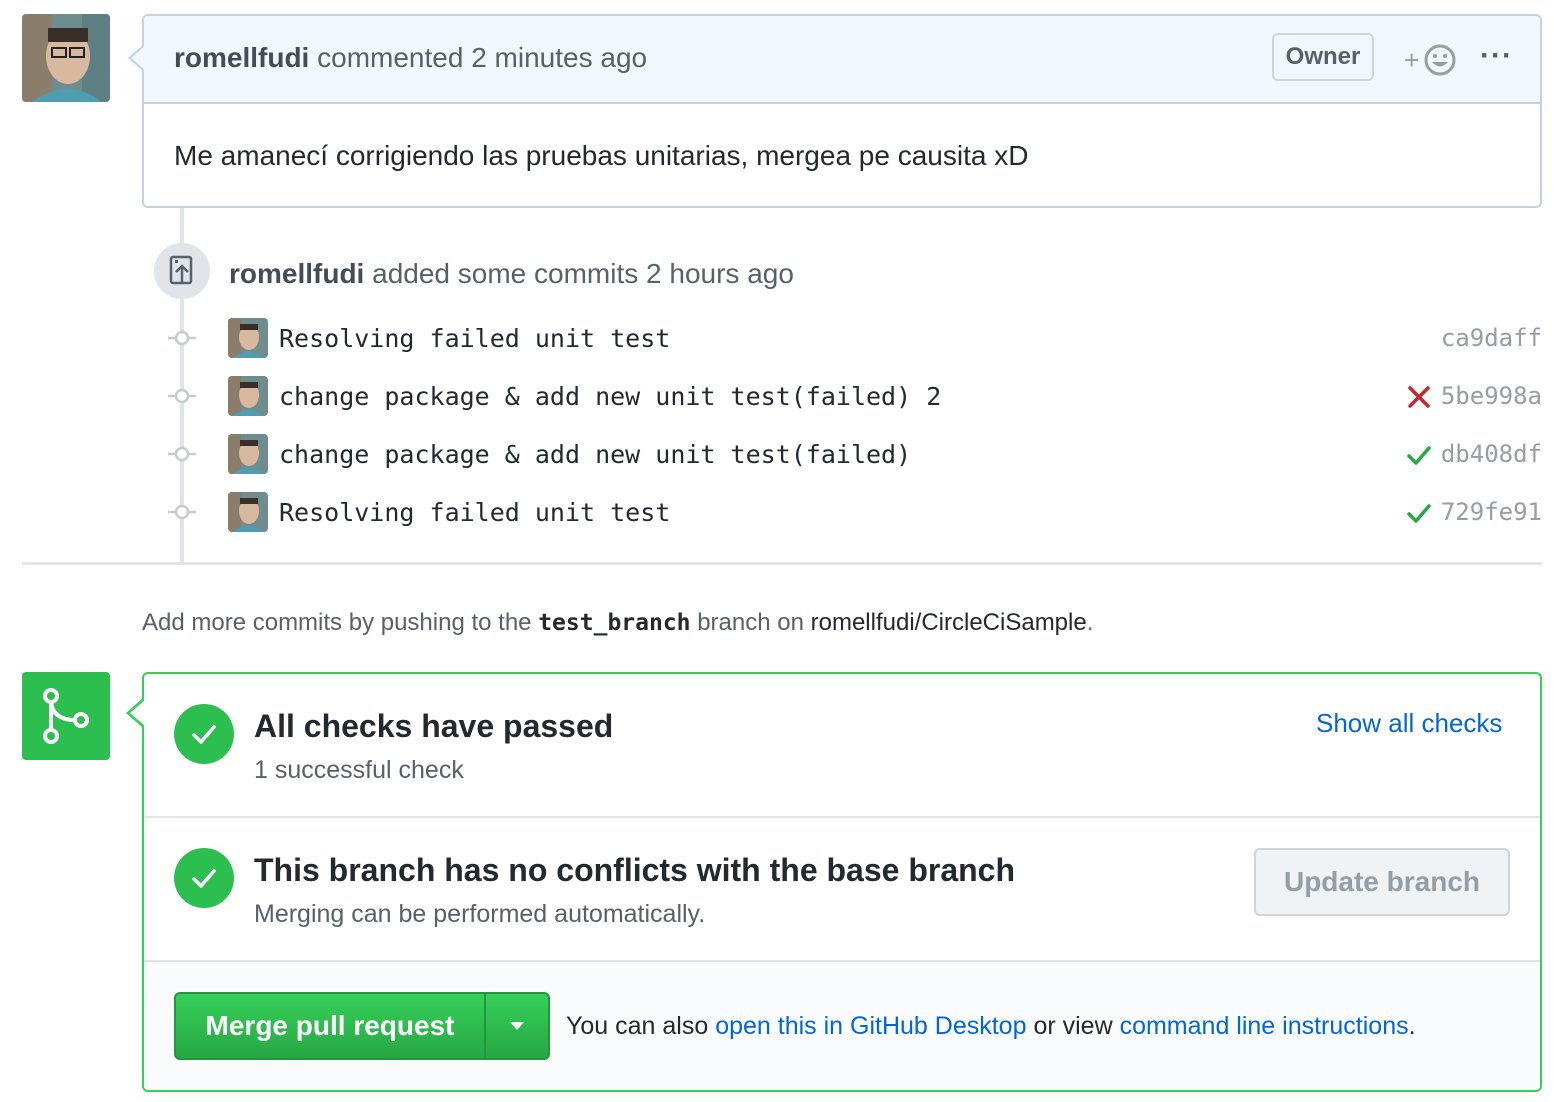 The width and height of the screenshot is (1554, 1102). Describe the element at coordinates (851, 513) in the screenshot. I see `commit-row: Resolving failed unit test 729fe91` at that location.